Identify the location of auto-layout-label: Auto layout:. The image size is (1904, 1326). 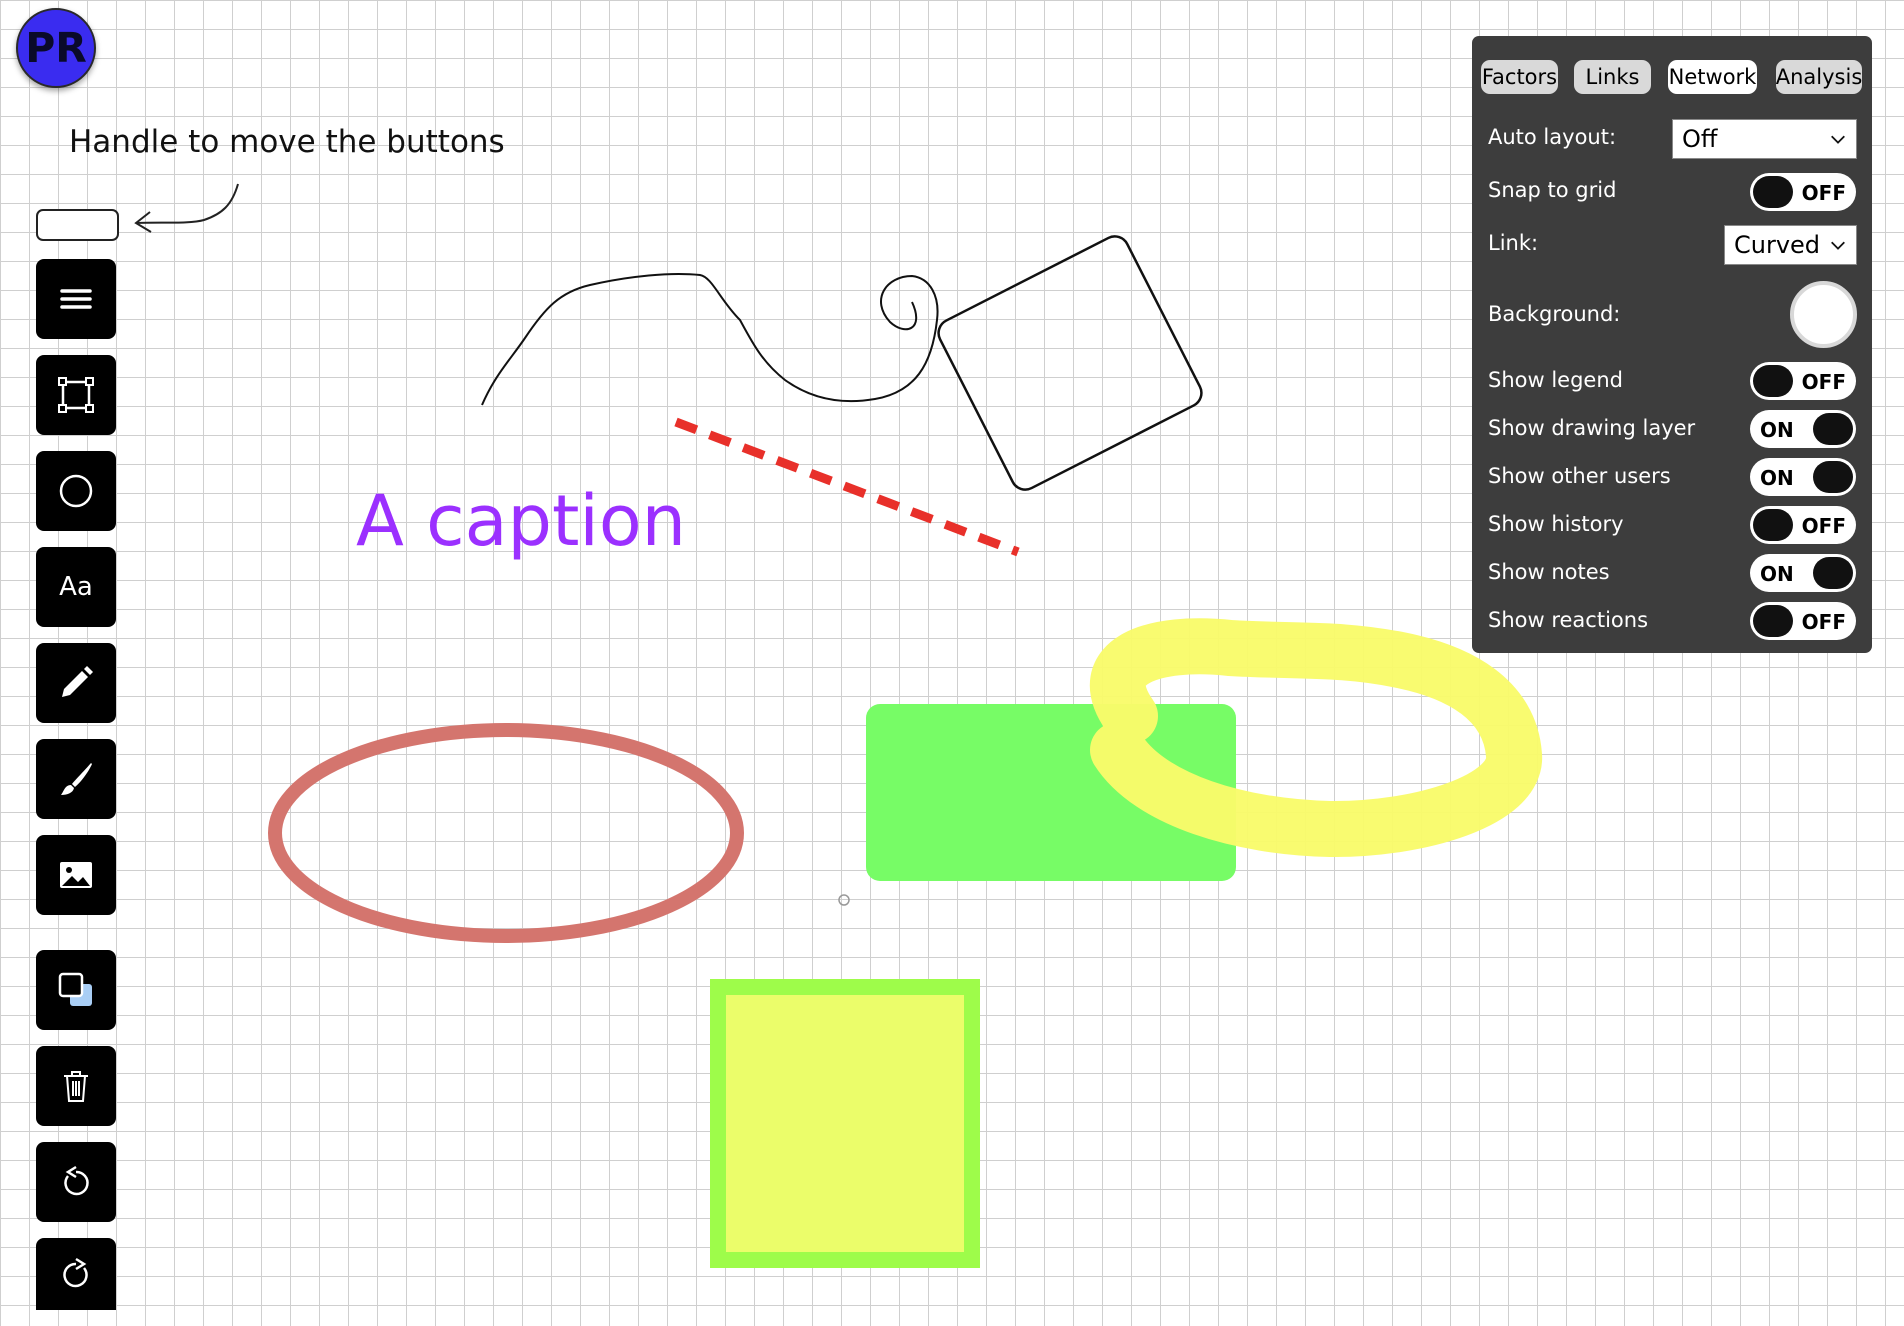
(1552, 137).